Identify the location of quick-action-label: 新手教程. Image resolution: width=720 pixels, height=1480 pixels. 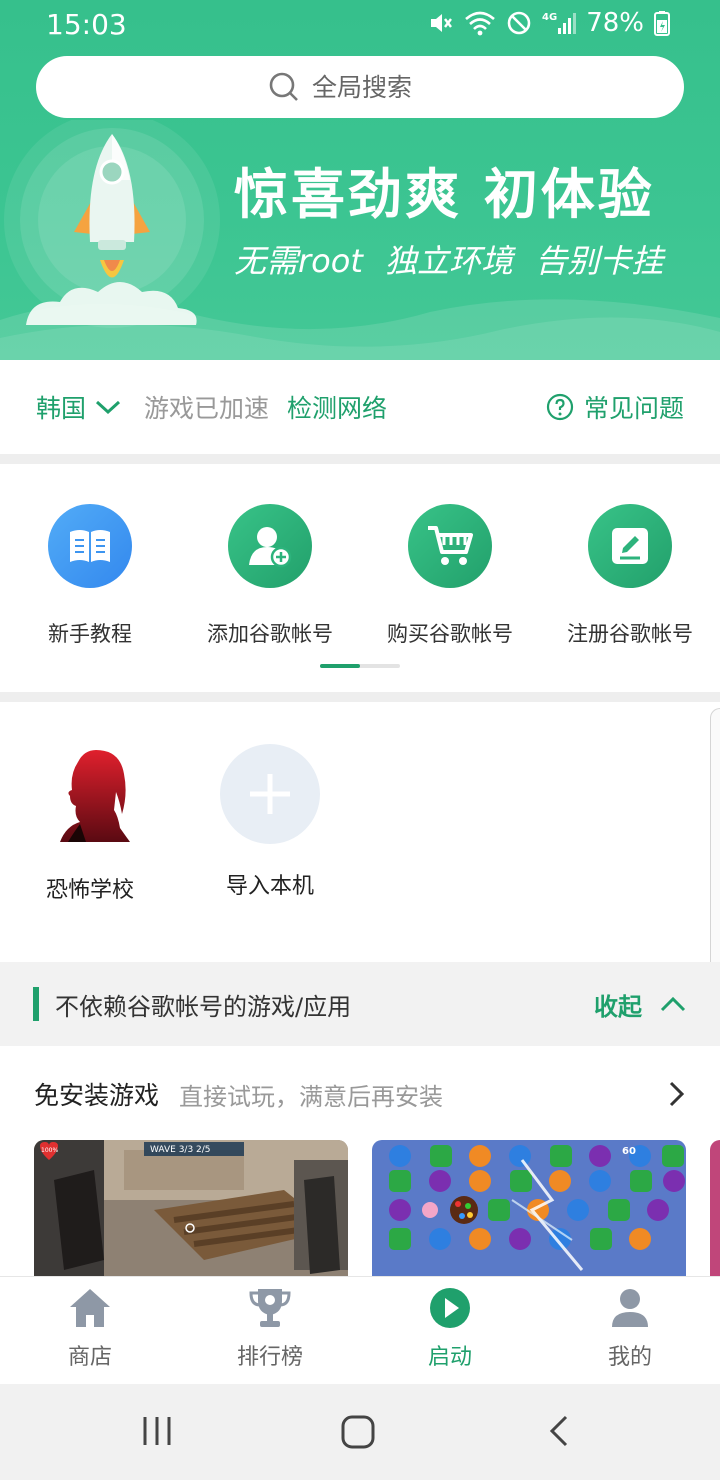
(90, 634).